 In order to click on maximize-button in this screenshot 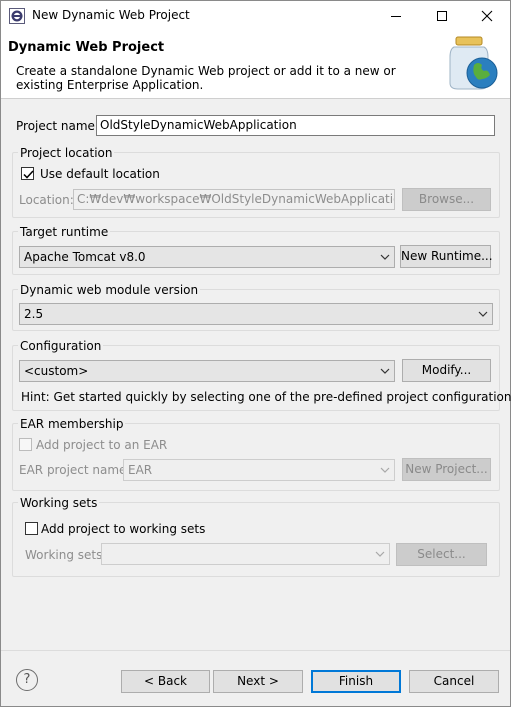, I will do `click(442, 16)`.